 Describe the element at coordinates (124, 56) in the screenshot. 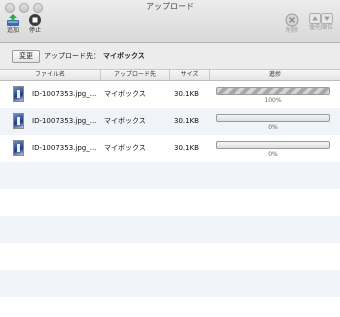

I see `destination-value: マイボックス` at that location.